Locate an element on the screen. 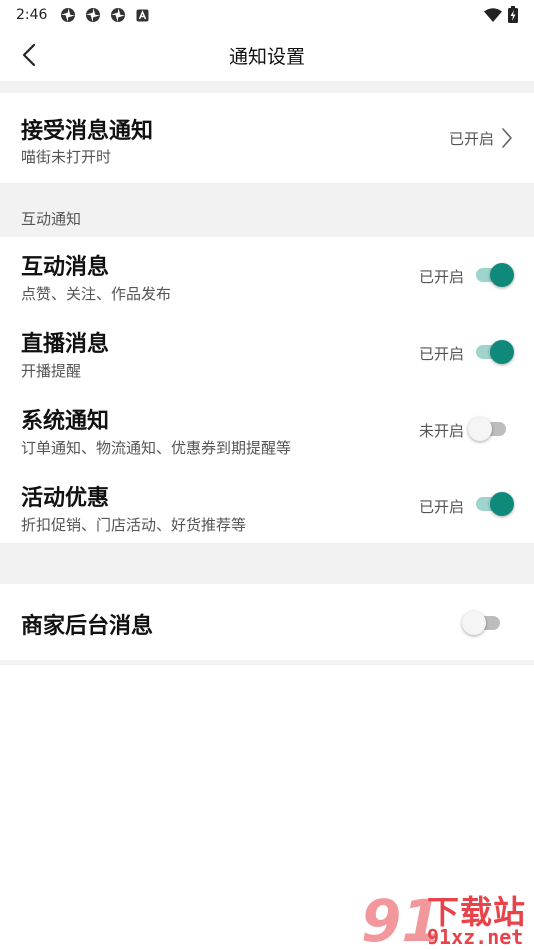 Image resolution: width=534 pixels, height=950 pixels. section-label: 互动通知 is located at coordinates (51, 219).